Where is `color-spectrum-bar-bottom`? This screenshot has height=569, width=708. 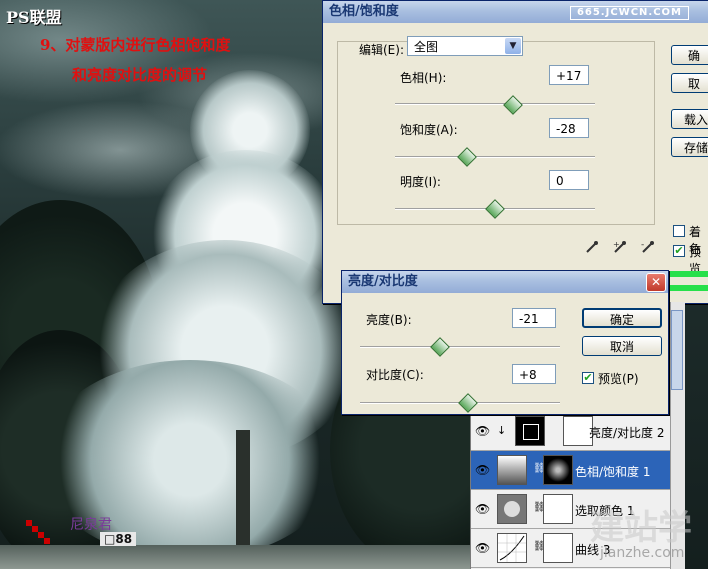 color-spectrum-bar-bottom is located at coordinates (688, 288).